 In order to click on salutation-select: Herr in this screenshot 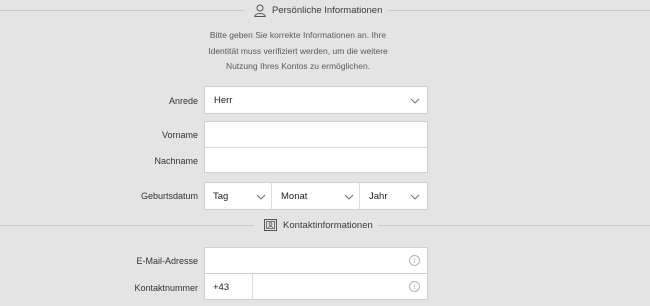, I will do `click(316, 100)`.